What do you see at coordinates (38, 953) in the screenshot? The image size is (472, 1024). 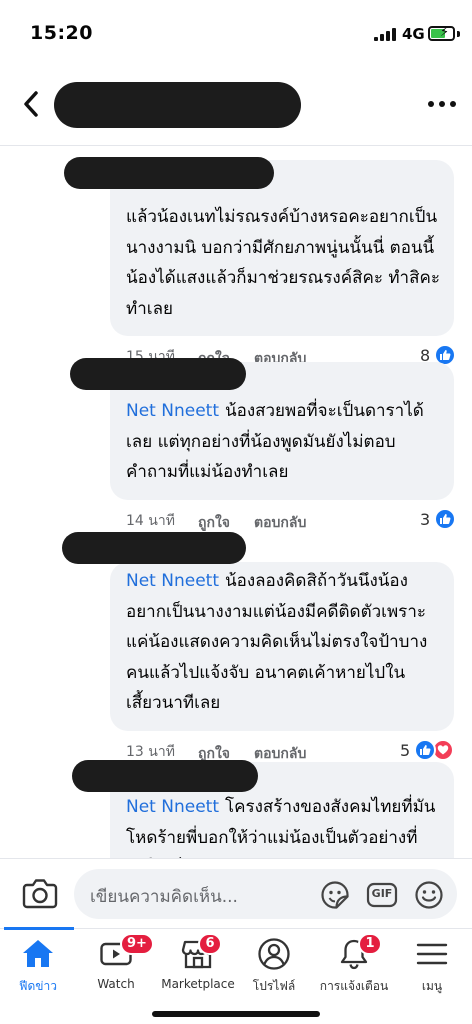 I see `home-icon` at bounding box center [38, 953].